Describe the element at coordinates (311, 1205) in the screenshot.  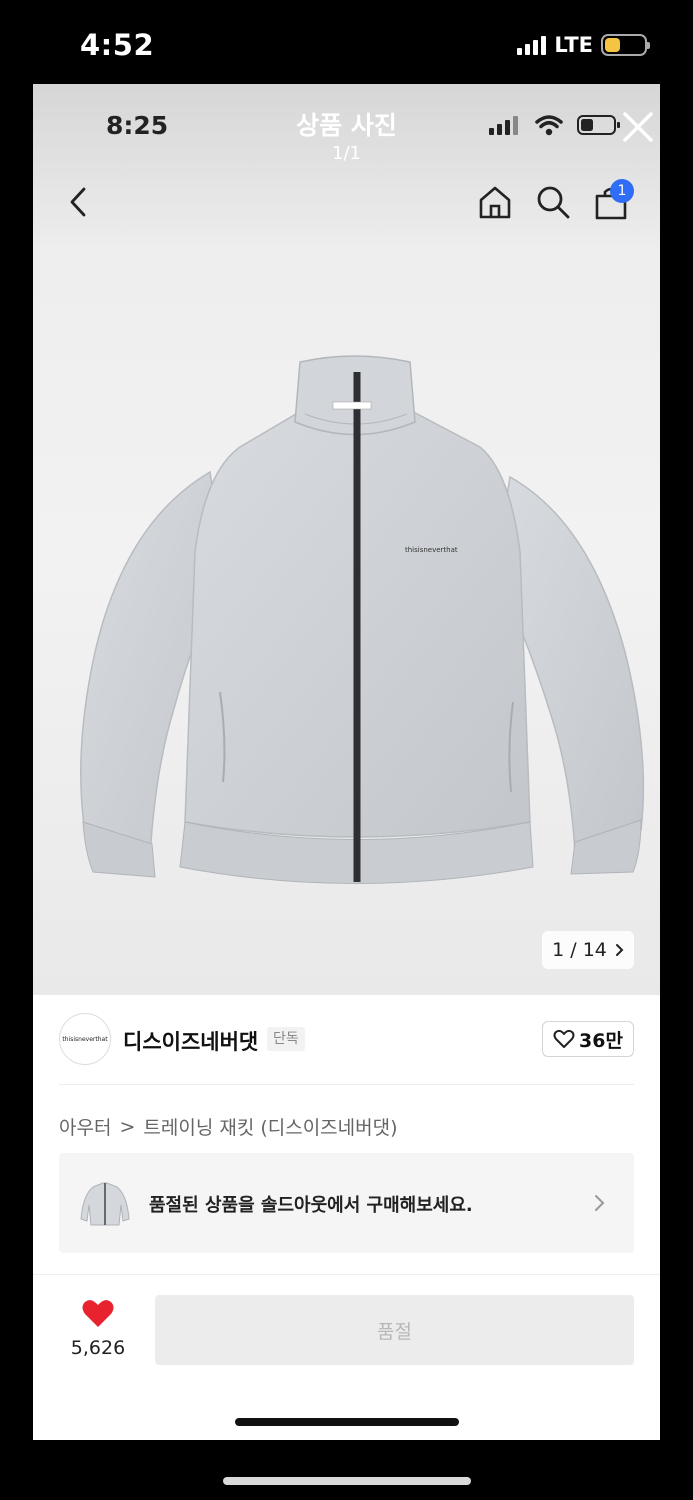
I see `banner-text: 품절된 상품을 솔드아웃에서 구매해보세요.` at that location.